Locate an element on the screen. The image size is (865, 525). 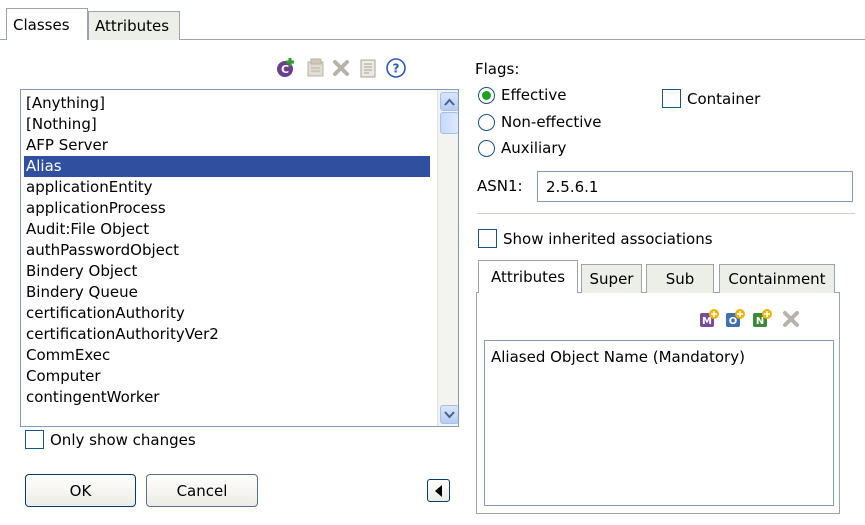
show-inherited-checkbox is located at coordinates (487, 238).